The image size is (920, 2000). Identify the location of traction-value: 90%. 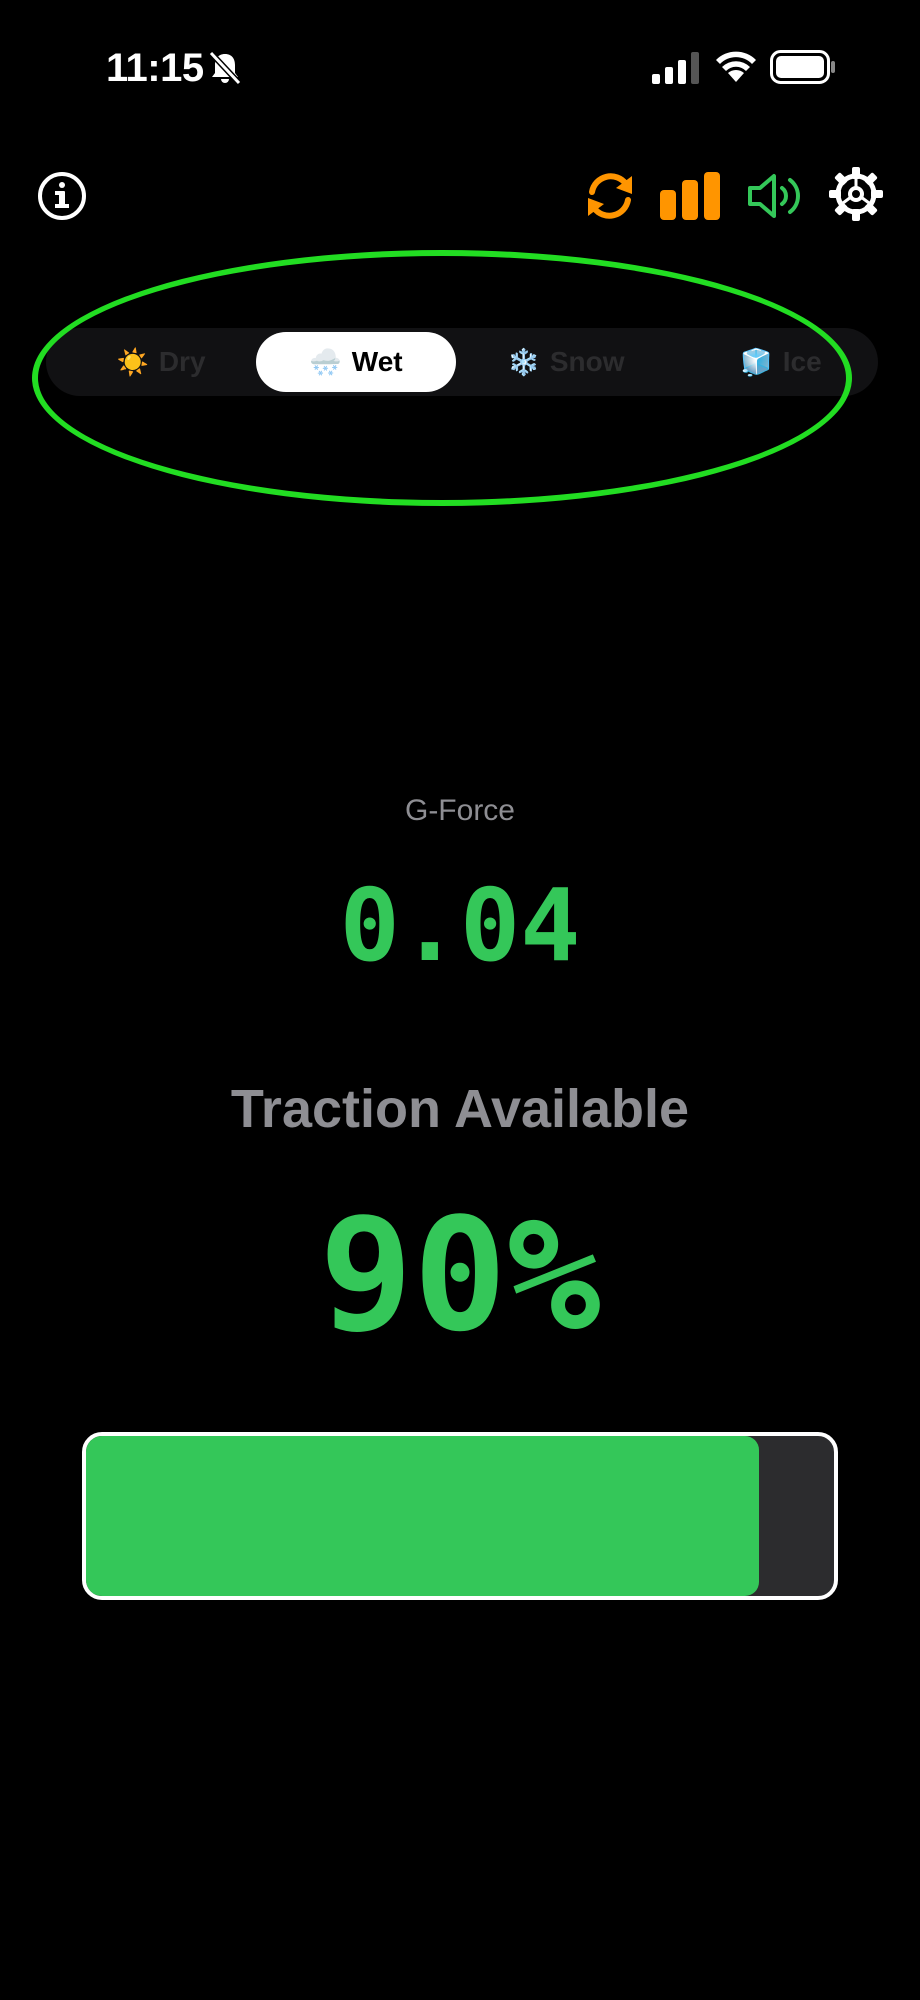
(460, 1275).